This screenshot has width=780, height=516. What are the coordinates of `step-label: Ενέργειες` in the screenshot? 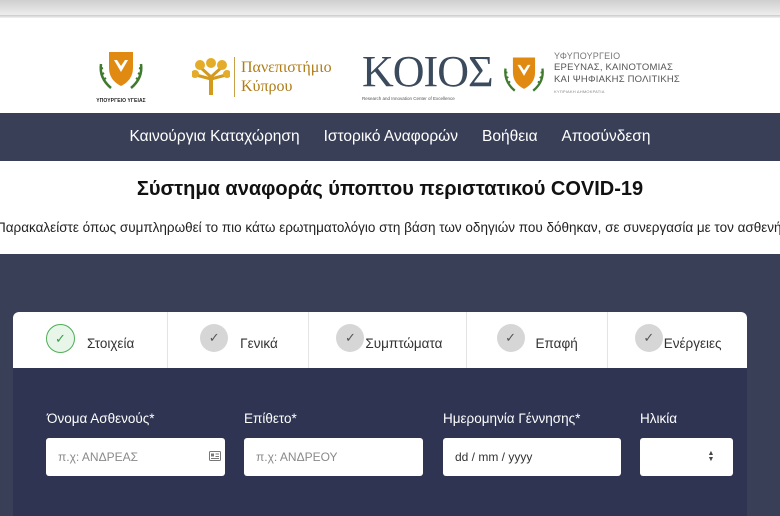 It's located at (692, 343).